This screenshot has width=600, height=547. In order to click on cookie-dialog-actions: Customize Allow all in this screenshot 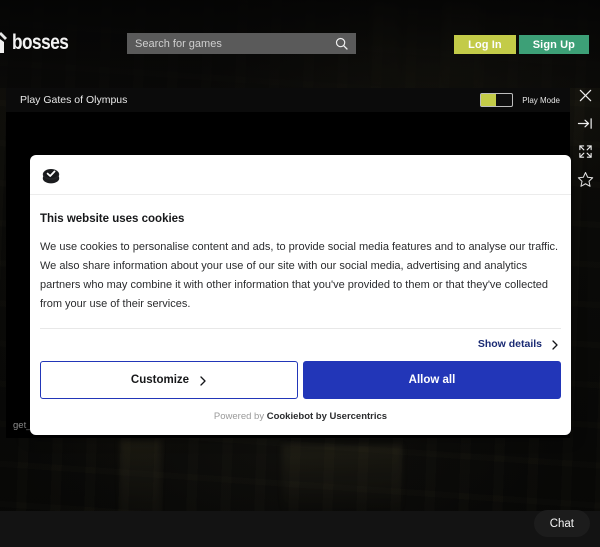, I will do `click(300, 374)`.